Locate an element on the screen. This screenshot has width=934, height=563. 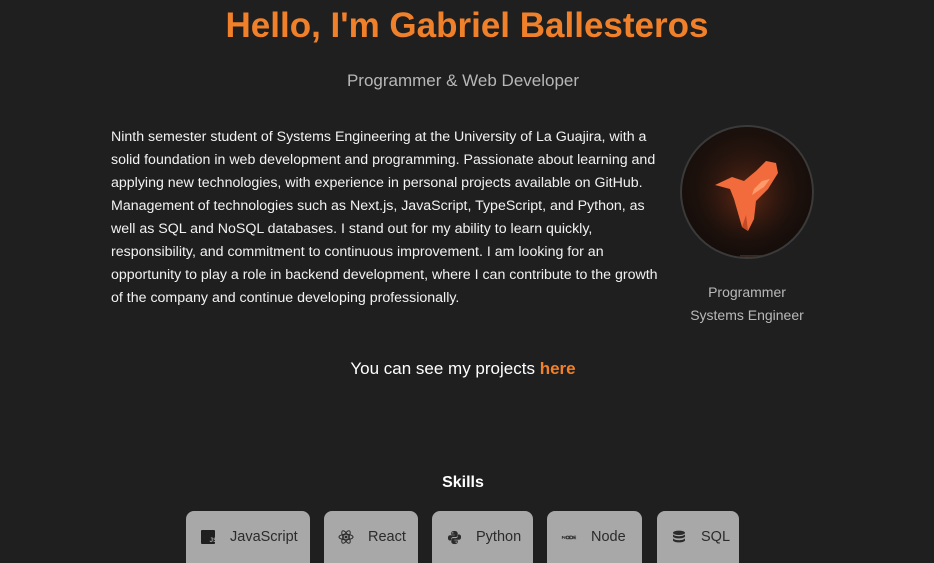
python-icon is located at coordinates (454, 537).